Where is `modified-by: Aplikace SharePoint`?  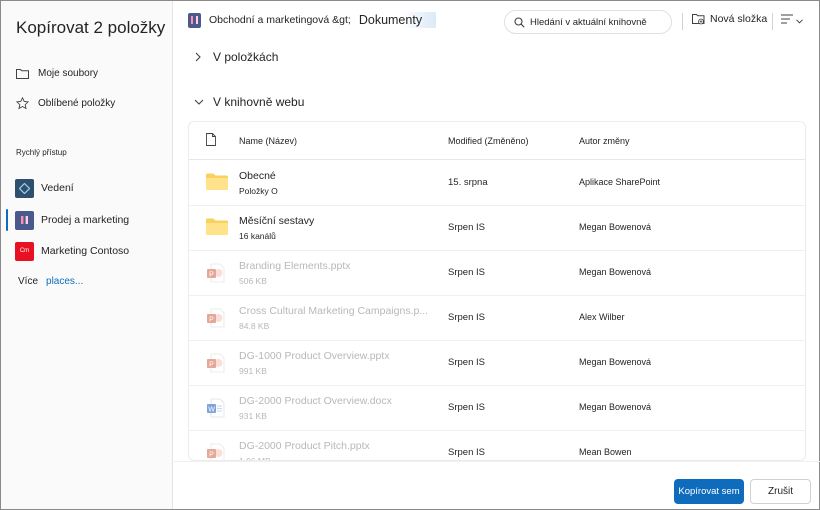 modified-by: Aplikace SharePoint is located at coordinates (620, 182).